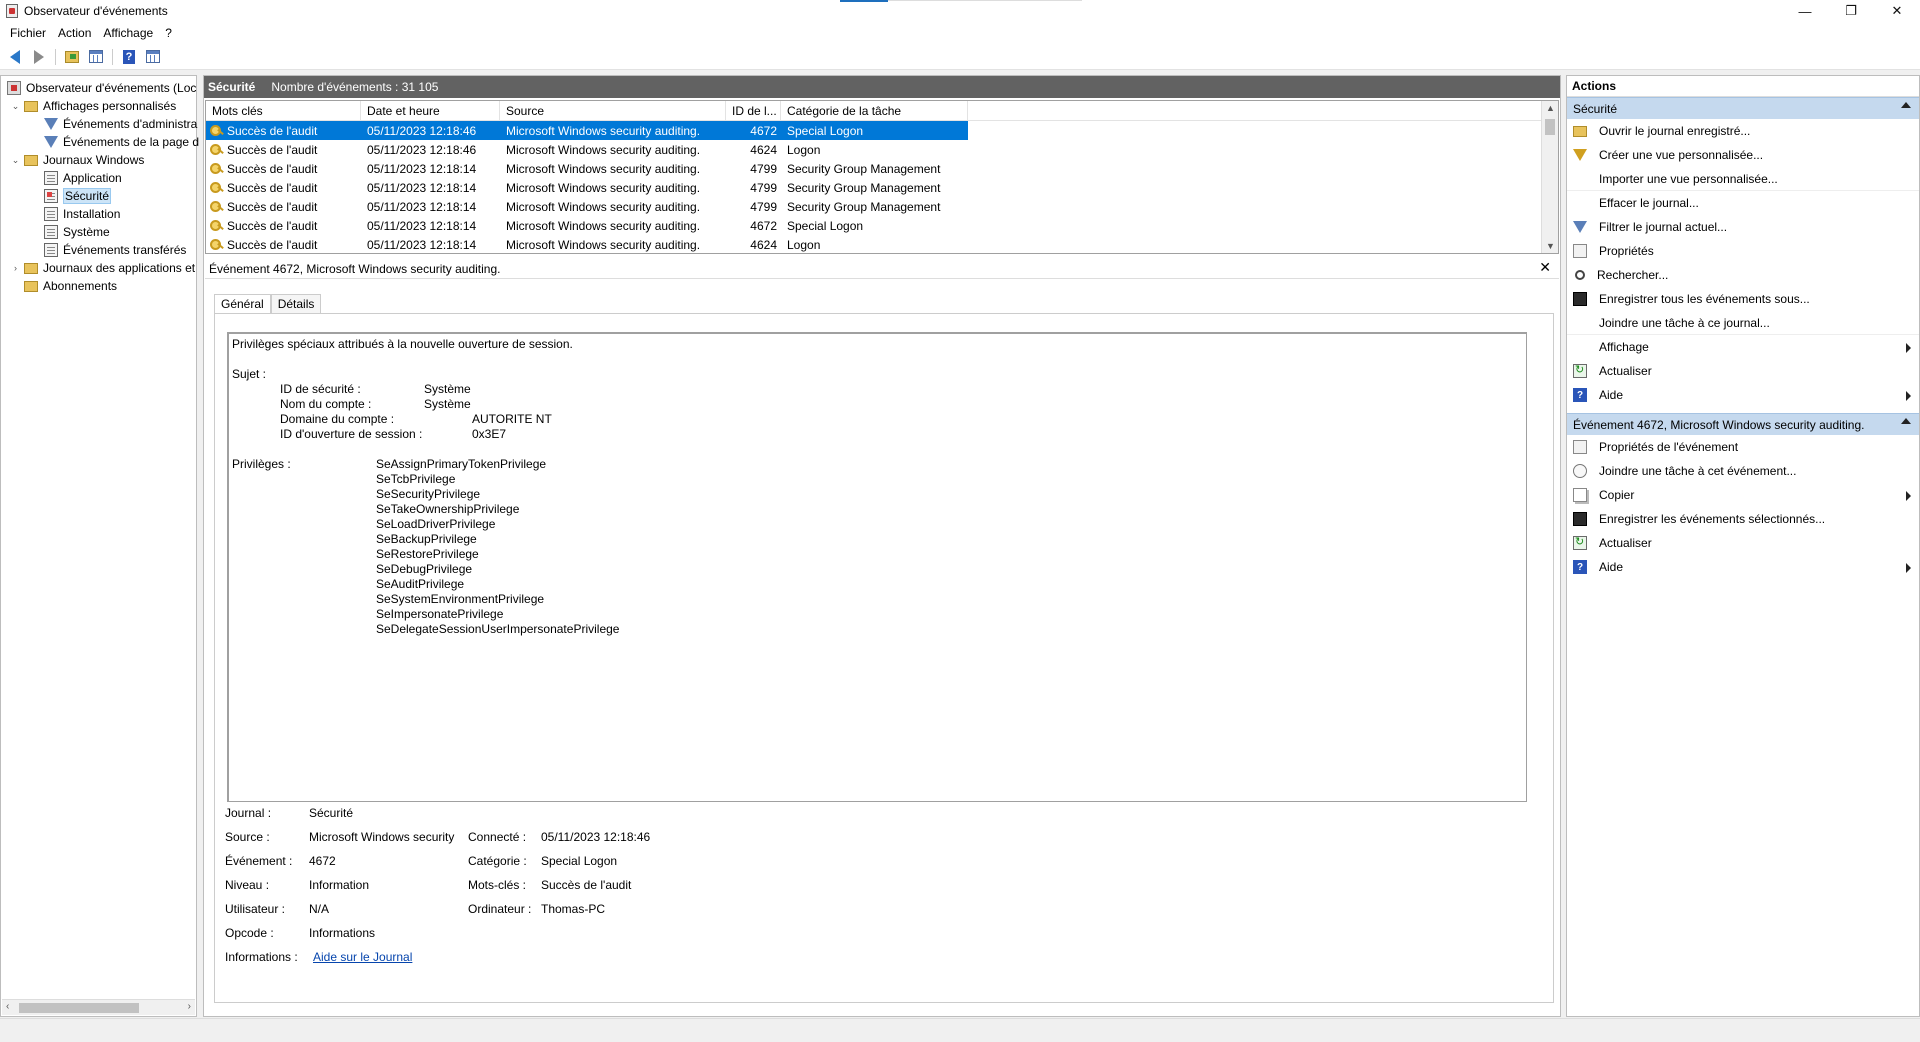 This screenshot has height=1042, width=1920. Describe the element at coordinates (96, 57) in the screenshot. I see `show-hide-tree-button` at that location.